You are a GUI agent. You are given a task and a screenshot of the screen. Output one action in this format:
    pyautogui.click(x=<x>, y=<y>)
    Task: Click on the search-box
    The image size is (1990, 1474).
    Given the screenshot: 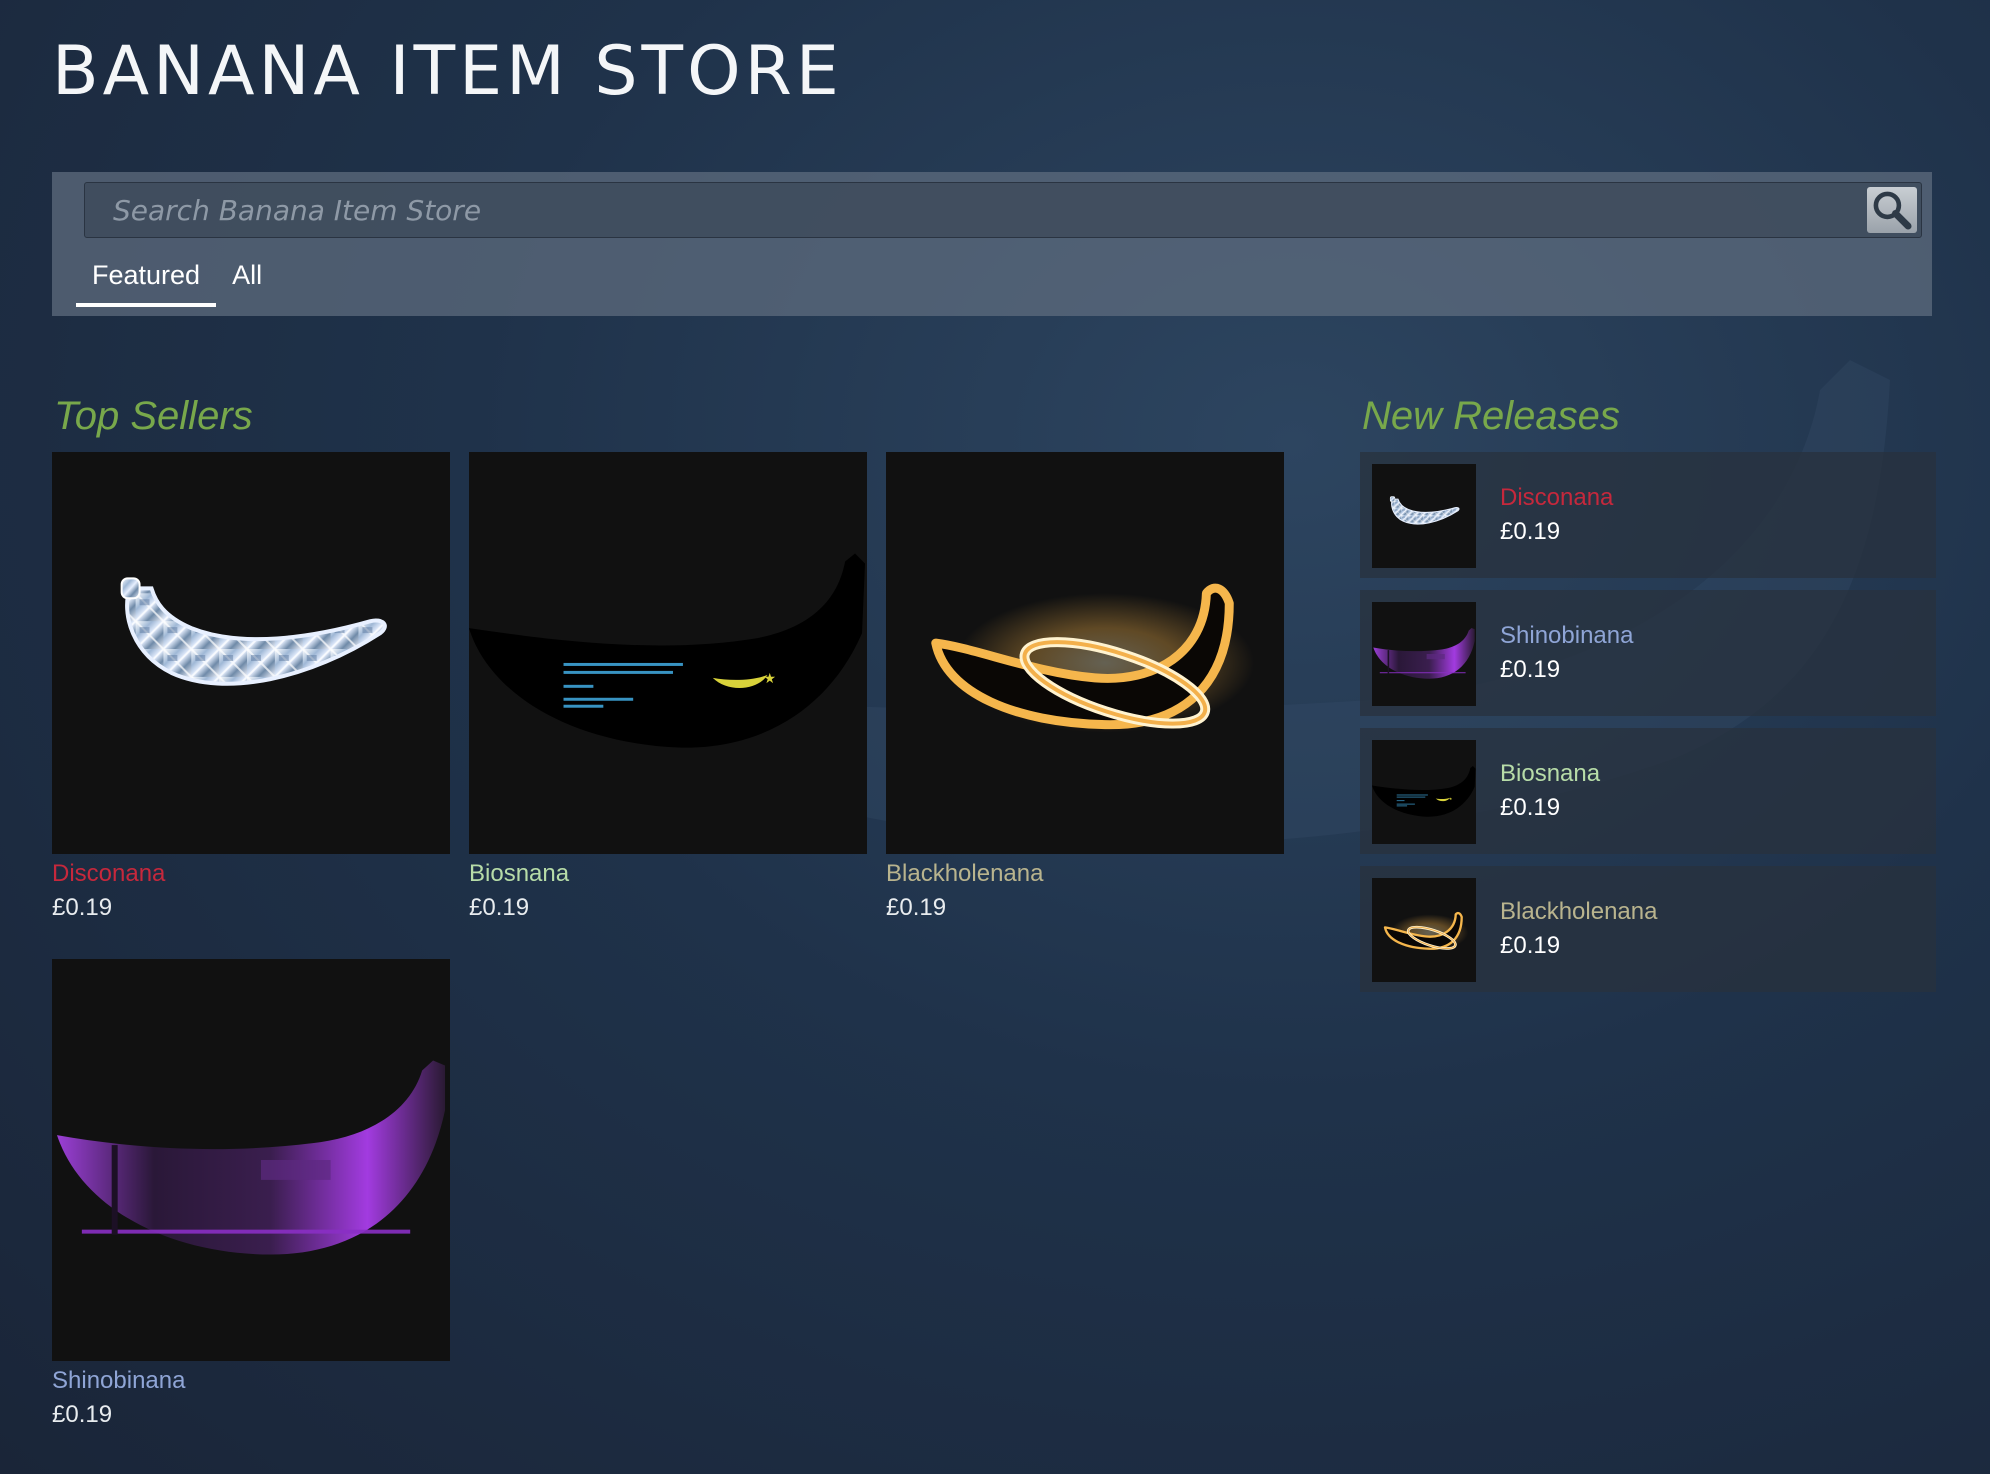 What is the action you would take?
    pyautogui.click(x=1003, y=210)
    